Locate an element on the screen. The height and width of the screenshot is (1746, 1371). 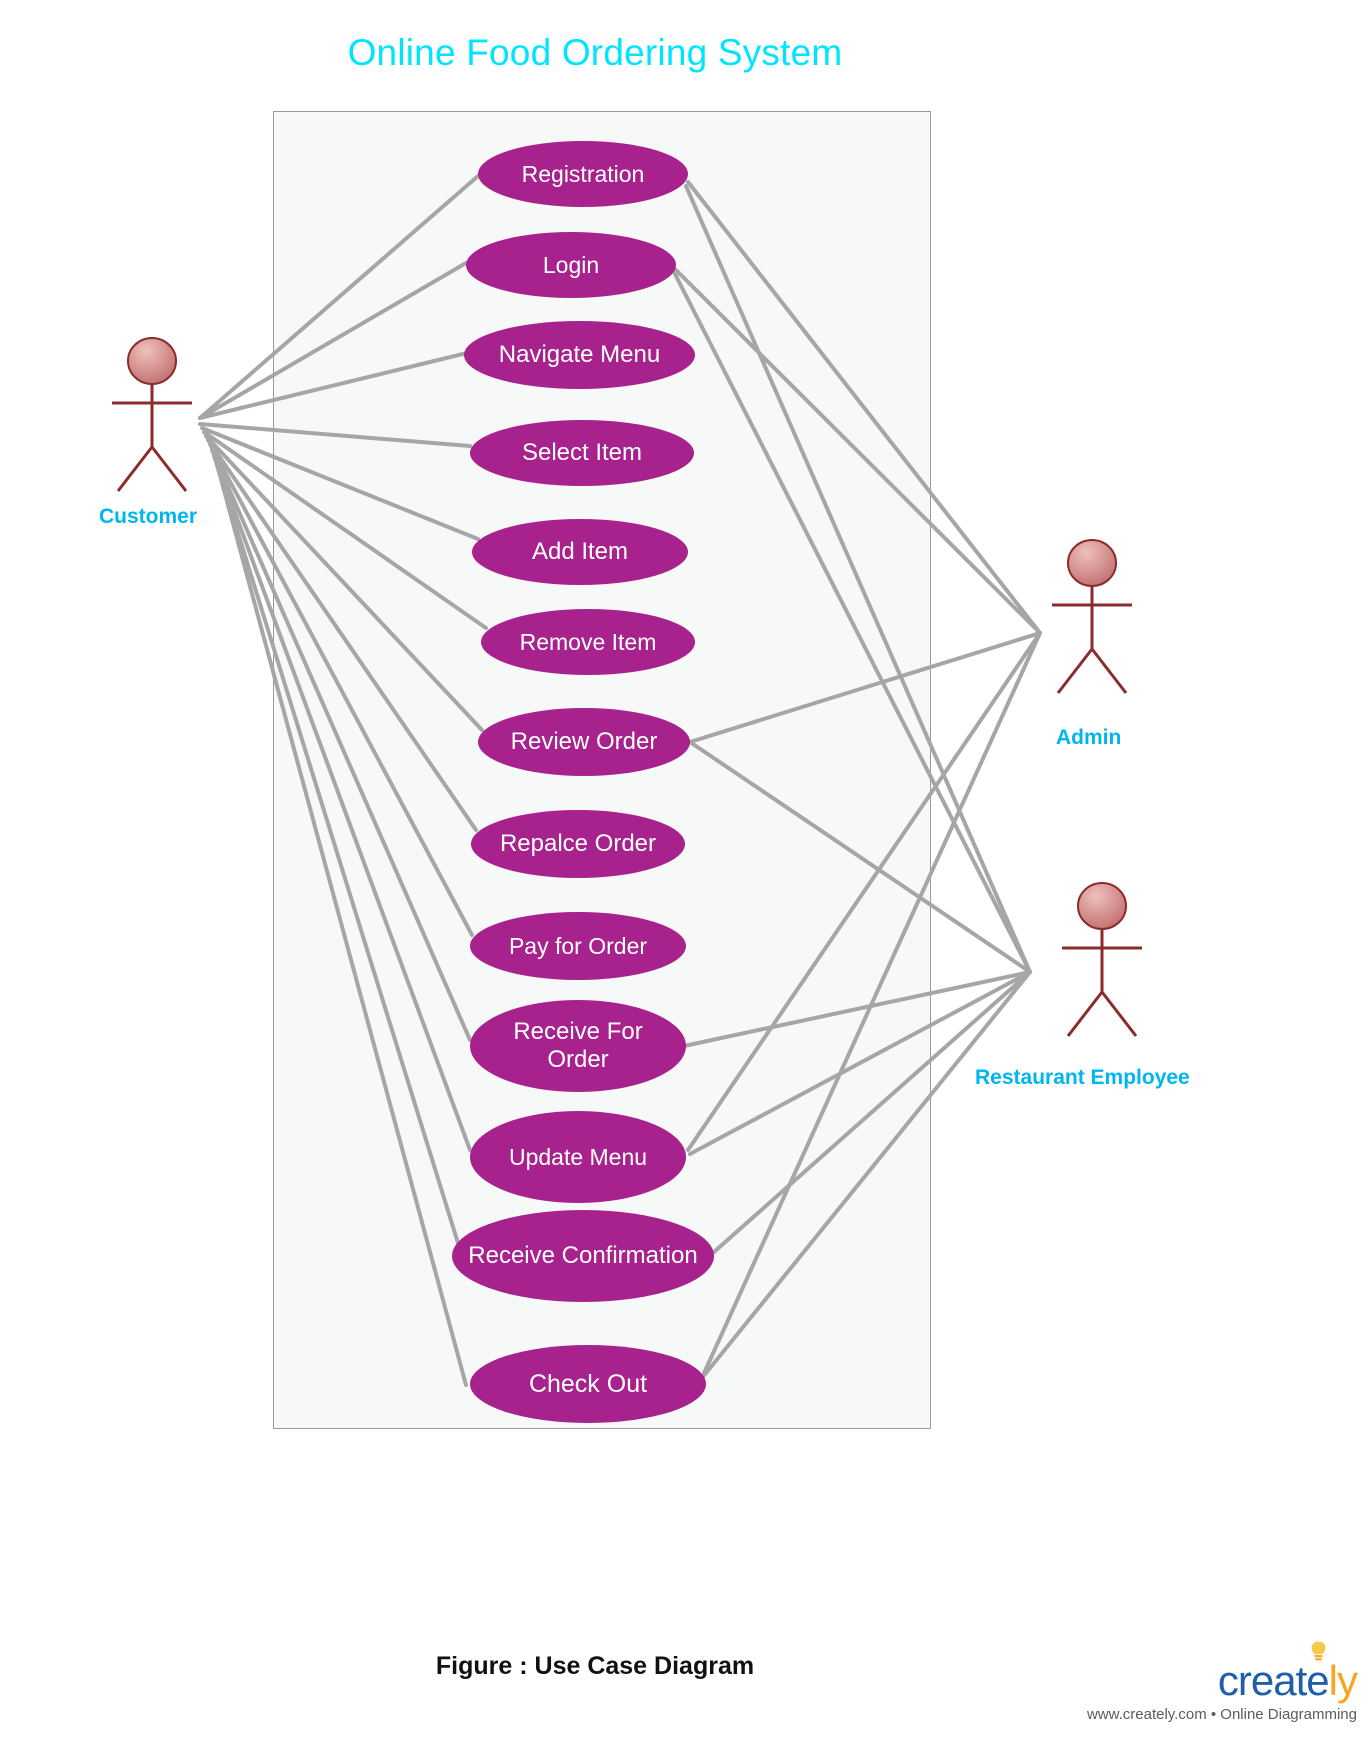
use-case-label: Select Item is located at coordinates (582, 453).